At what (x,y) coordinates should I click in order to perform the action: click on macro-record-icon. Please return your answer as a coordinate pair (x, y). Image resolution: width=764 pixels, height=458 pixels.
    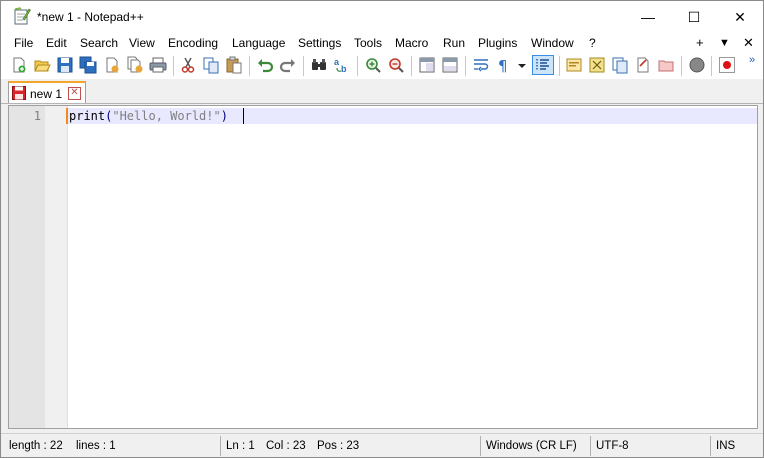
    Looking at the image, I should click on (727, 65).